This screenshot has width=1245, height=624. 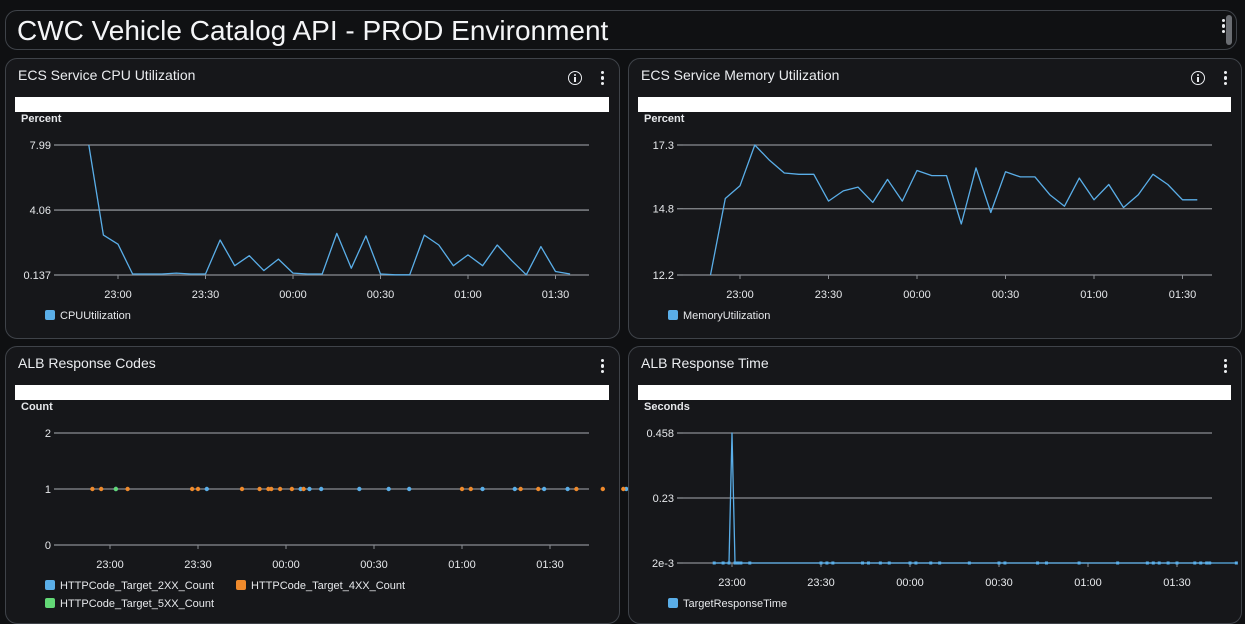 What do you see at coordinates (663, 210) in the screenshot?
I see `y-tick-label: 14.8` at bounding box center [663, 210].